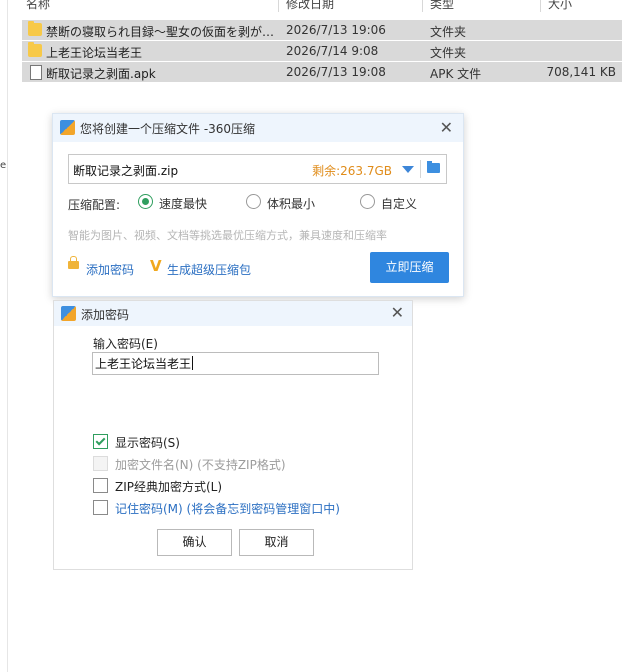 Image resolution: width=637 pixels, height=672 pixels. I want to click on radio-label: 速度最快, so click(183, 203).